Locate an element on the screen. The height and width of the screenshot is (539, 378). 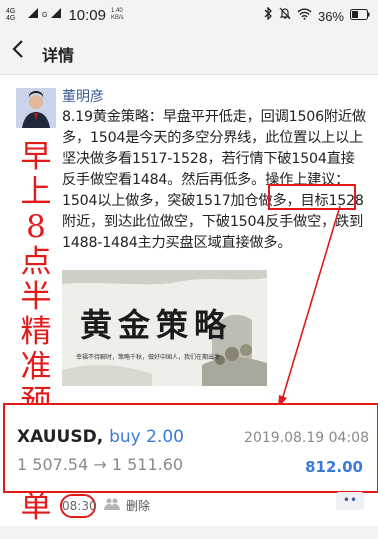
more-button: •• is located at coordinates (350, 501).